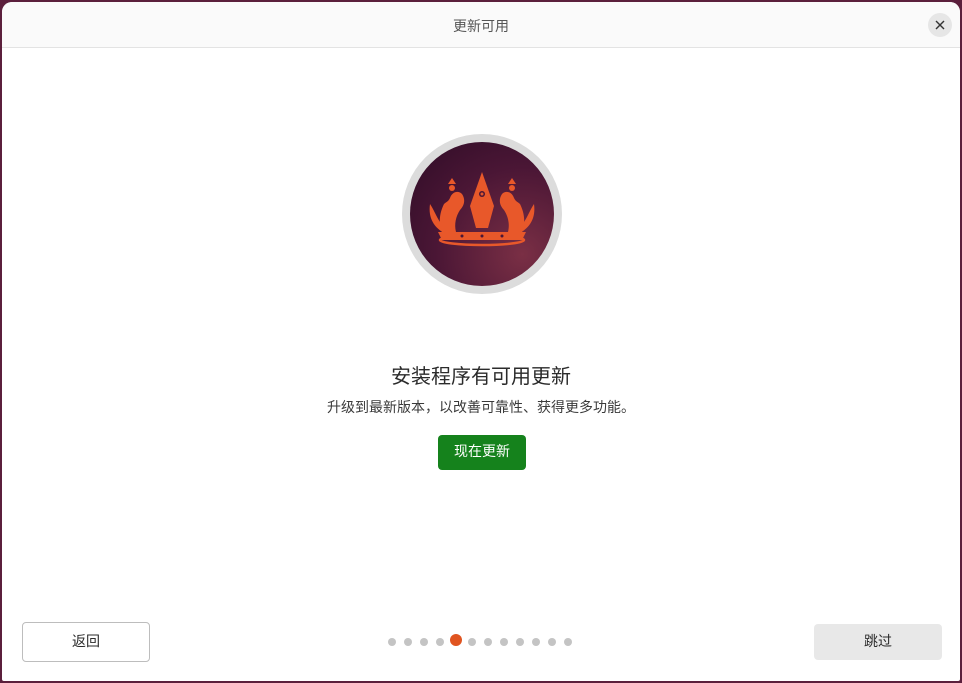  I want to click on pagination-dots, so click(482, 642).